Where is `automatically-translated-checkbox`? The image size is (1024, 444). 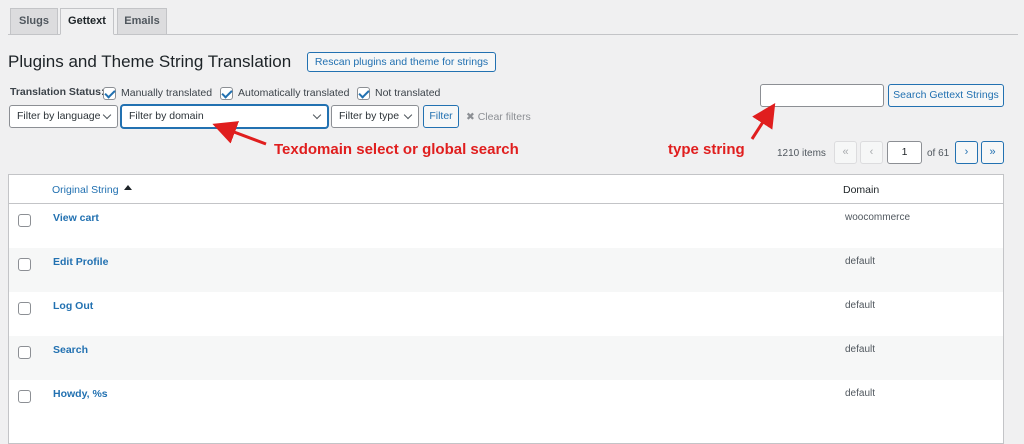
automatically-translated-checkbox is located at coordinates (226, 93).